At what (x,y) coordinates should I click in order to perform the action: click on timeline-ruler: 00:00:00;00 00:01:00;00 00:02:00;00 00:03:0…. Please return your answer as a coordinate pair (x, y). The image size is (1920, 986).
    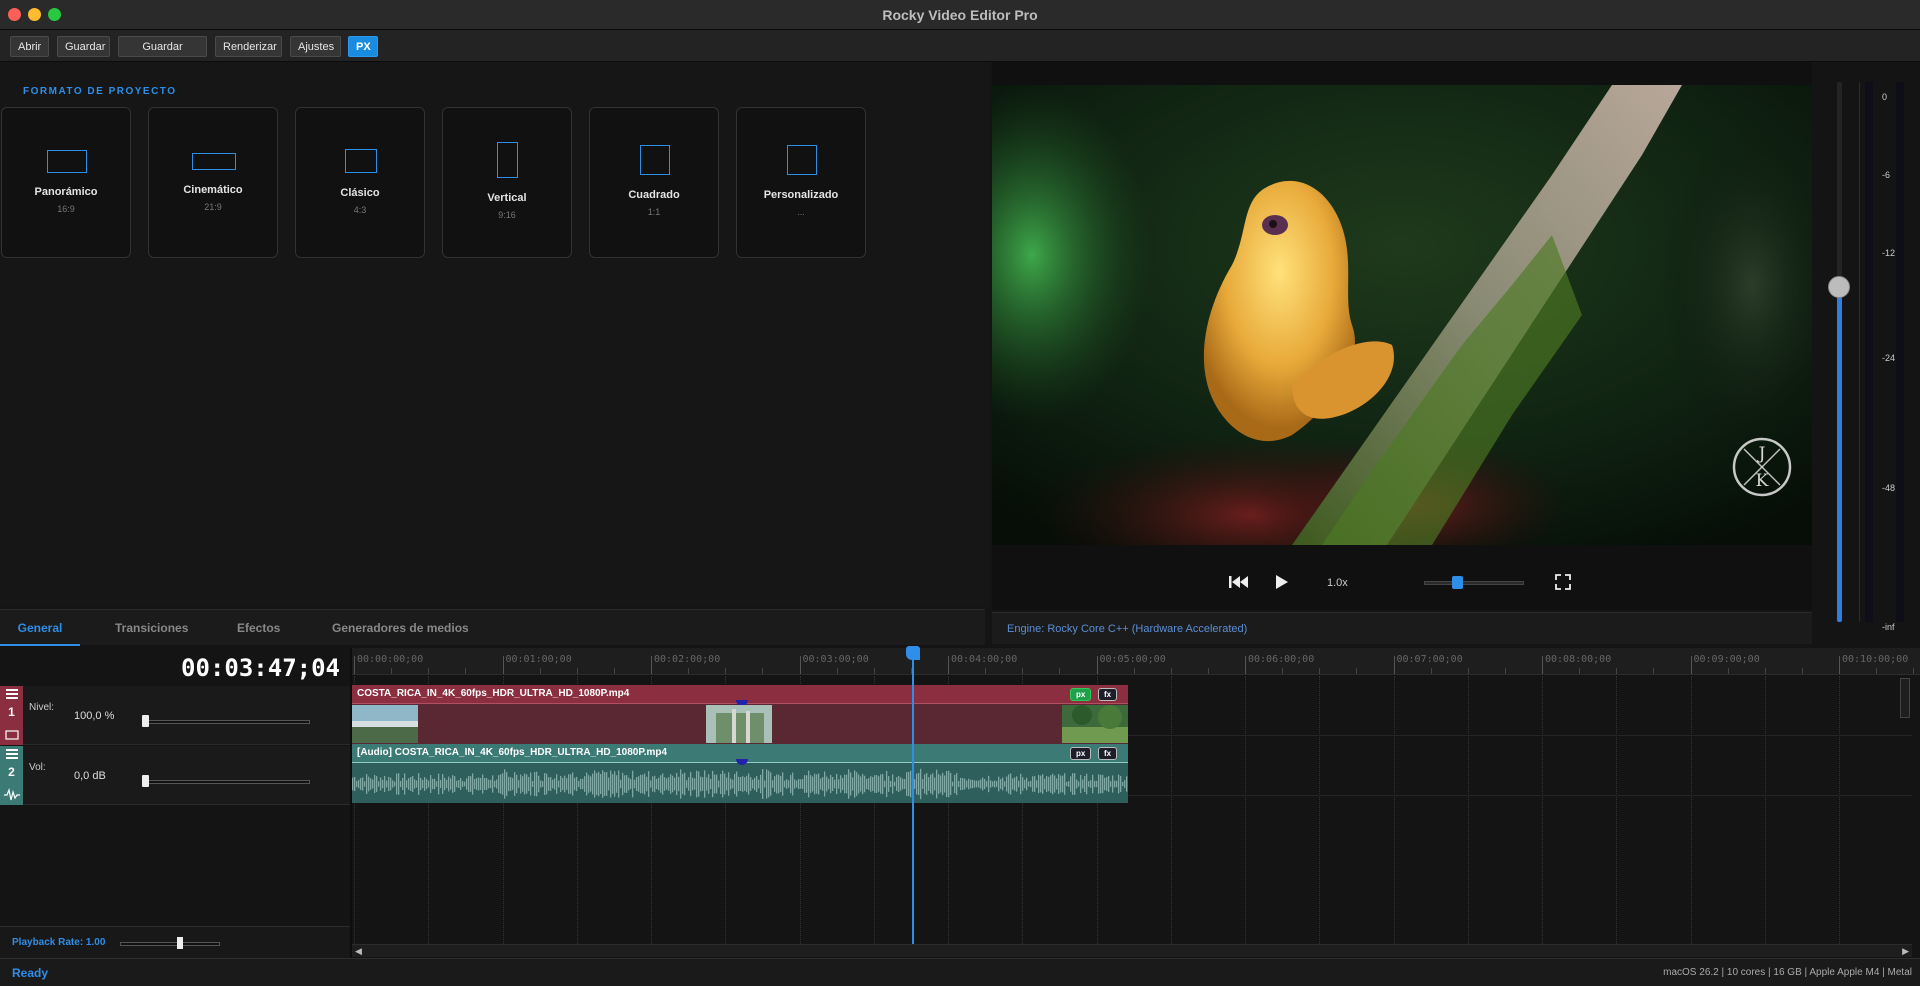
    Looking at the image, I should click on (1136, 661).